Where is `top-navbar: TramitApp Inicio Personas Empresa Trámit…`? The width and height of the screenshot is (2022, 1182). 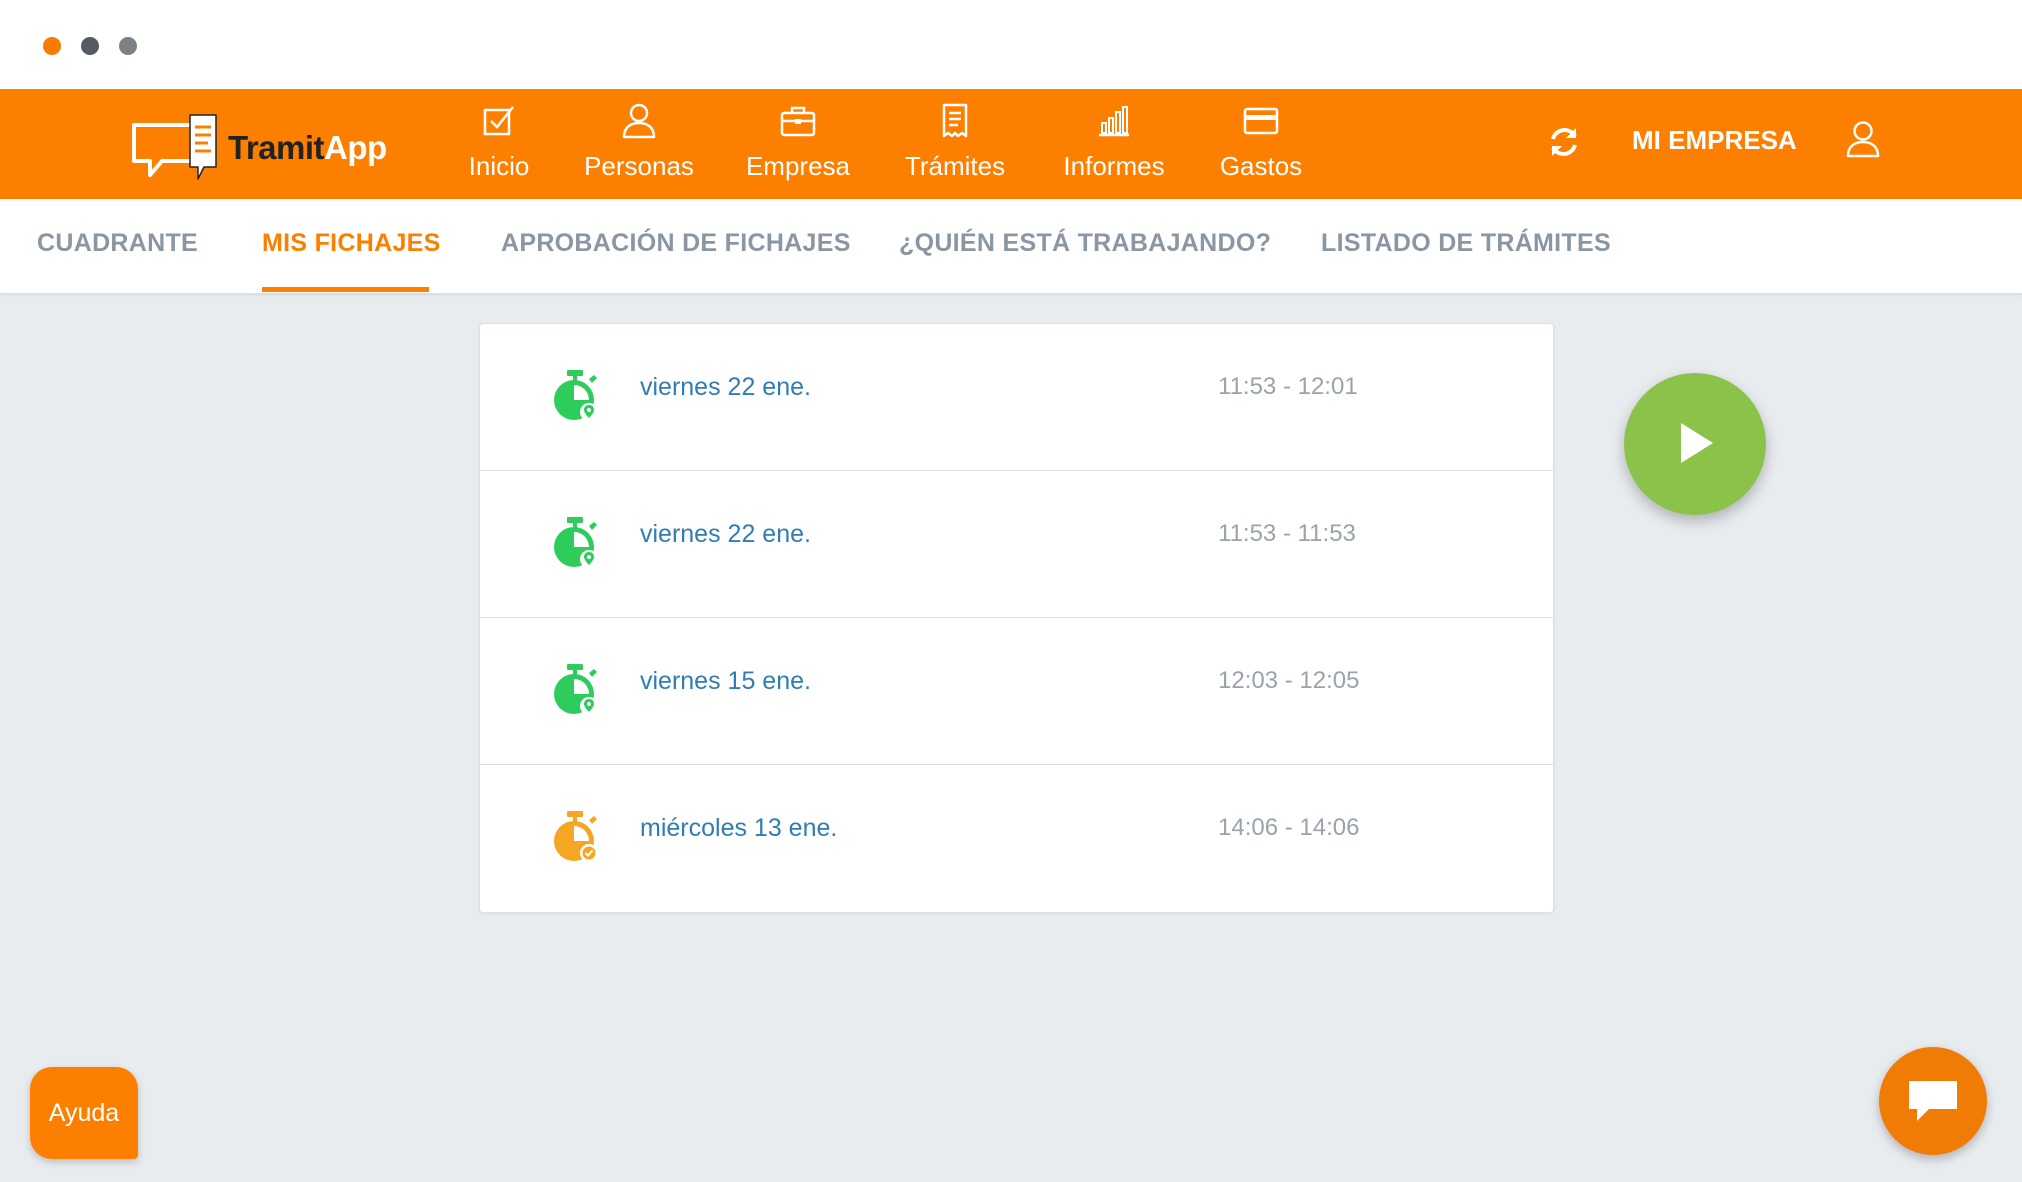
top-navbar: TramitApp Inicio Personas Empresa Trámit… is located at coordinates (1011, 144).